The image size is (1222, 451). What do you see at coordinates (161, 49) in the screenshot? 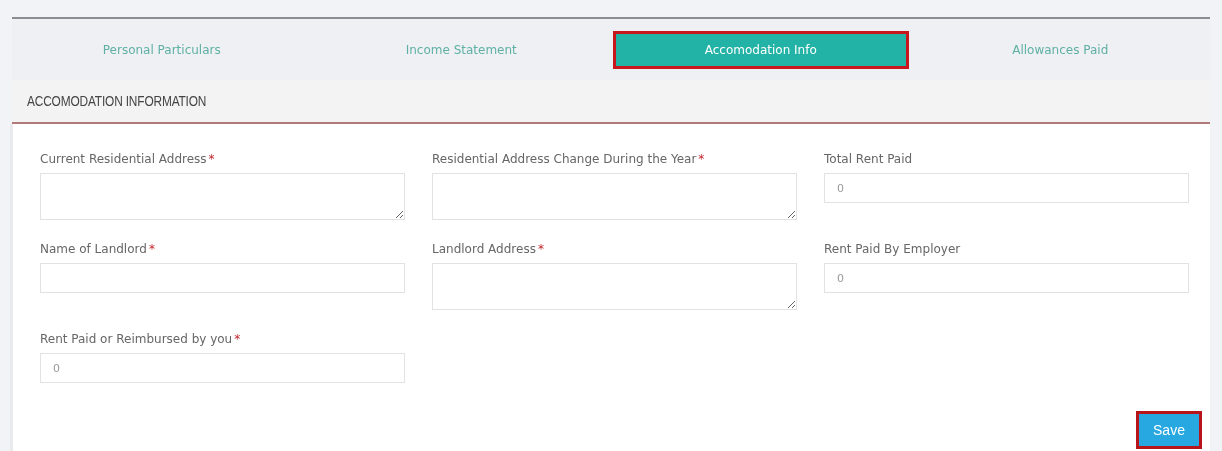
I see `tab: Personal Particulars` at bounding box center [161, 49].